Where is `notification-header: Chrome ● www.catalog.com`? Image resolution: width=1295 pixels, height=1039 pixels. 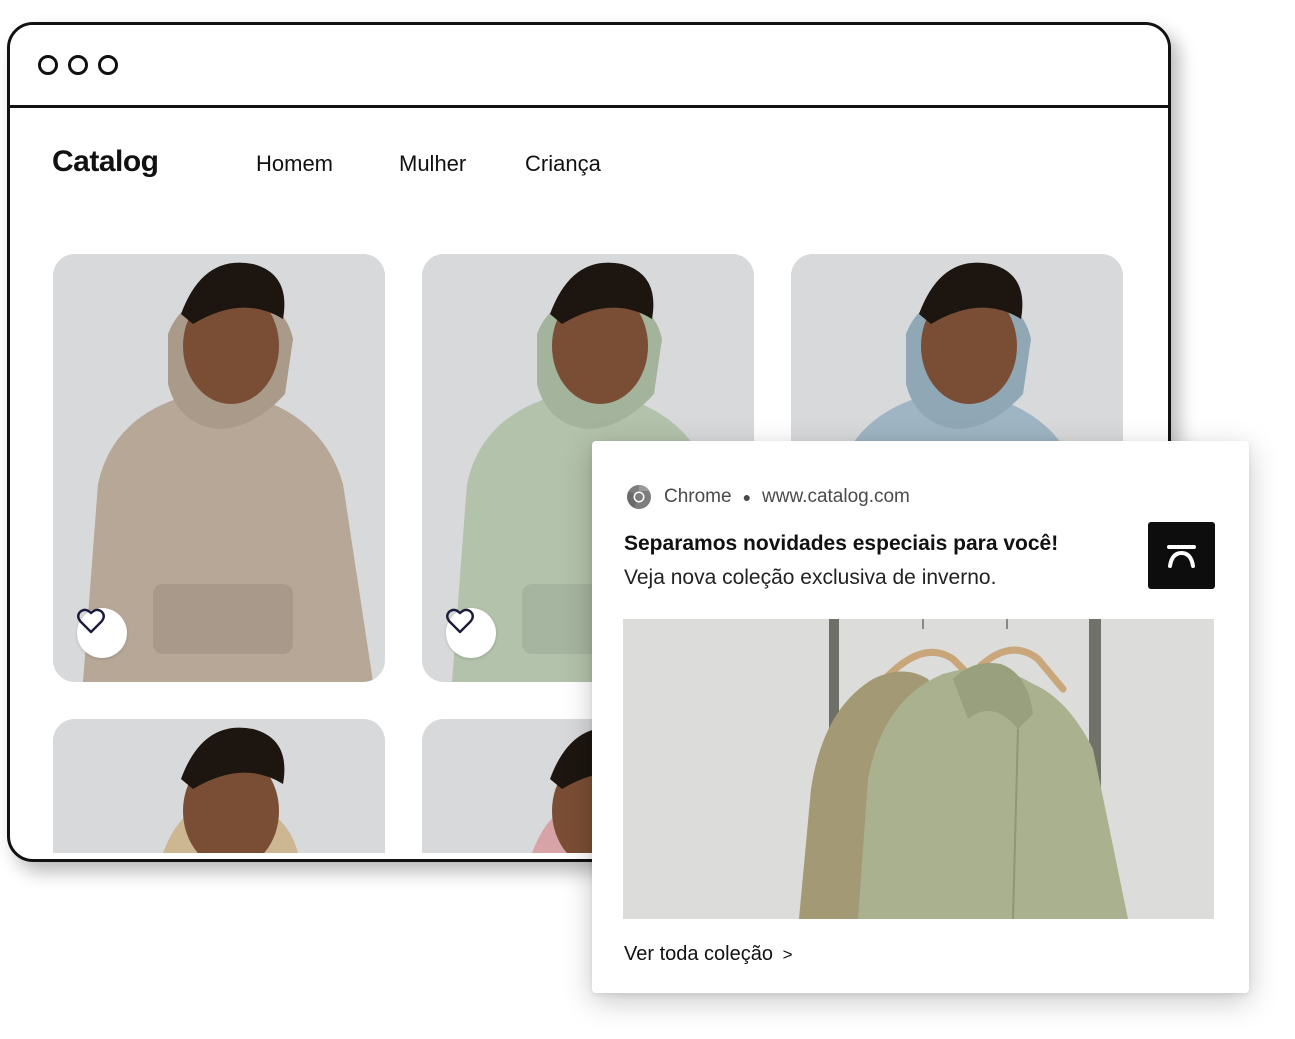
notification-header: Chrome ● www.catalog.com is located at coordinates (768, 497).